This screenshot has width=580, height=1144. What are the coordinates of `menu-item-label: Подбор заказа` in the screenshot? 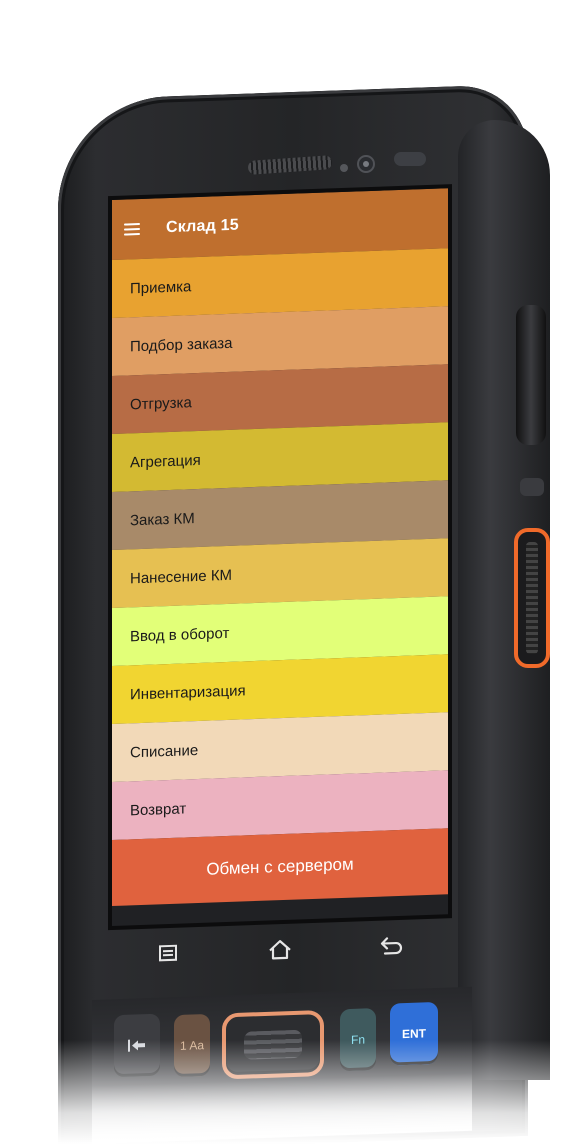 It's located at (181, 344).